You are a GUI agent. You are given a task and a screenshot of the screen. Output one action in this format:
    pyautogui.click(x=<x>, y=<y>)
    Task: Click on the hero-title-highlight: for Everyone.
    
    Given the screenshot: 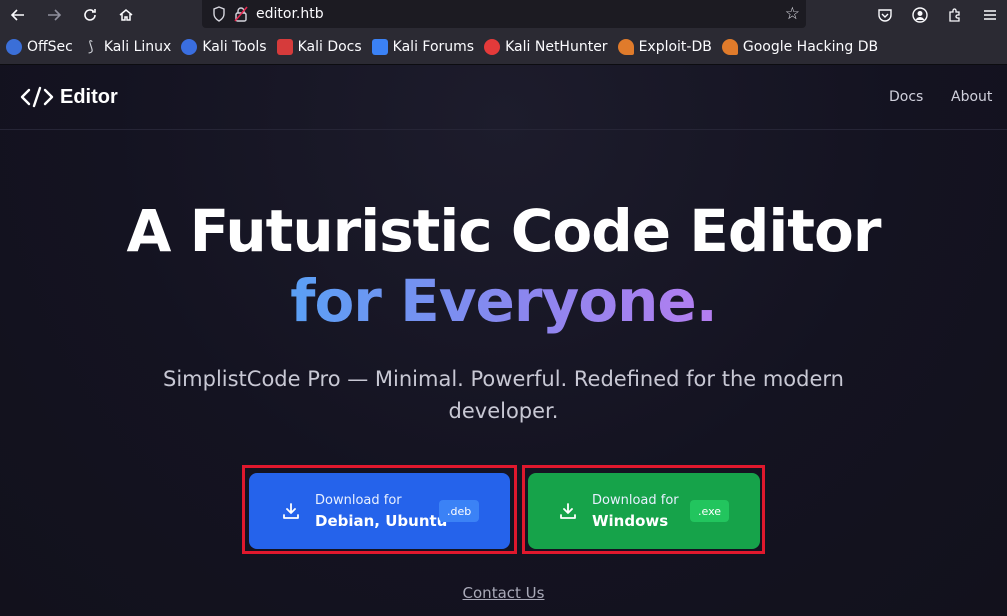 What is the action you would take?
    pyautogui.click(x=503, y=301)
    